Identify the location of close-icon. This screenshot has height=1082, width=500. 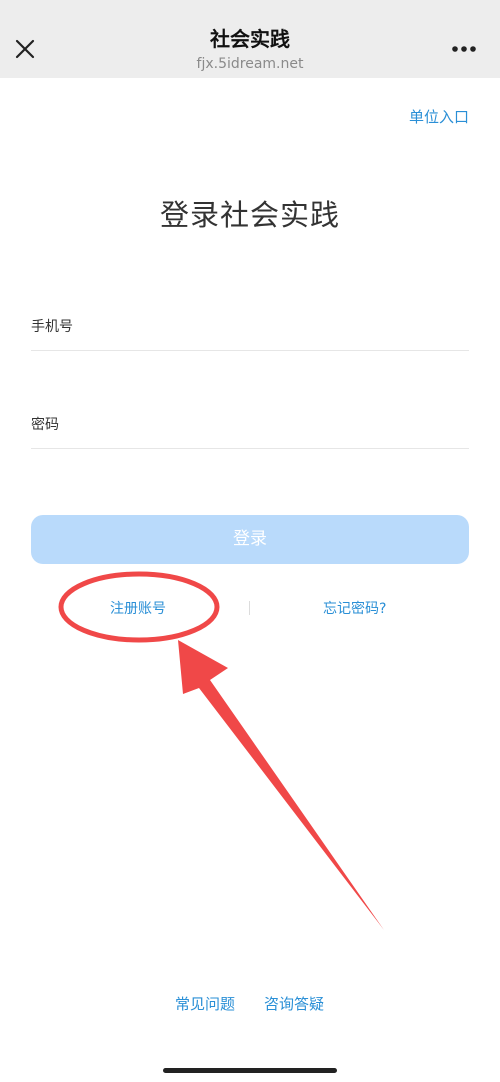
(25, 49).